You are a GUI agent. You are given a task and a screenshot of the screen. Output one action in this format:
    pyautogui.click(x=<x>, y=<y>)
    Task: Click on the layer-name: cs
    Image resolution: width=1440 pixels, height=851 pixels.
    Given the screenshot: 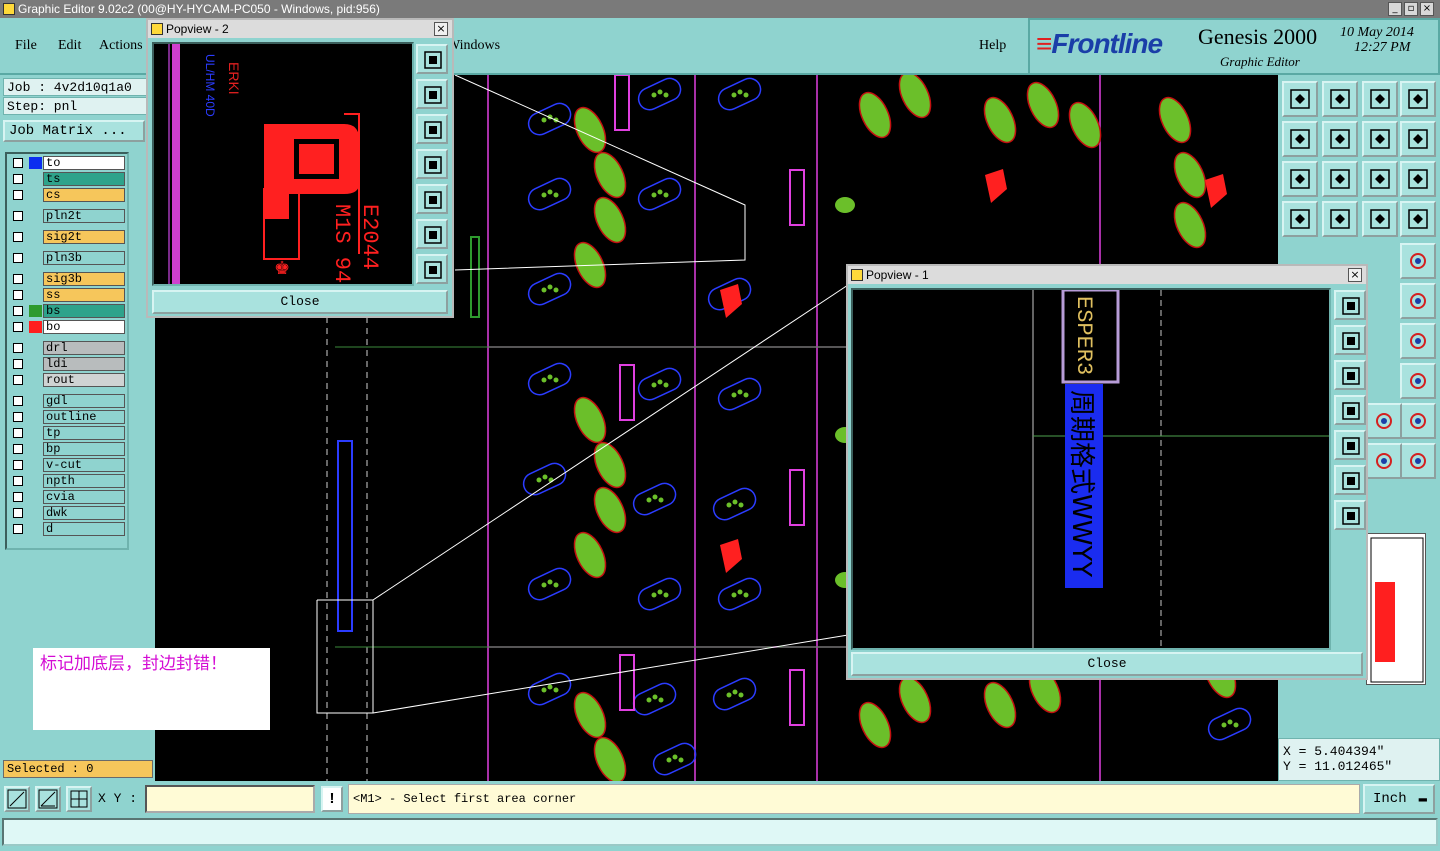 What is the action you would take?
    pyautogui.click(x=84, y=195)
    